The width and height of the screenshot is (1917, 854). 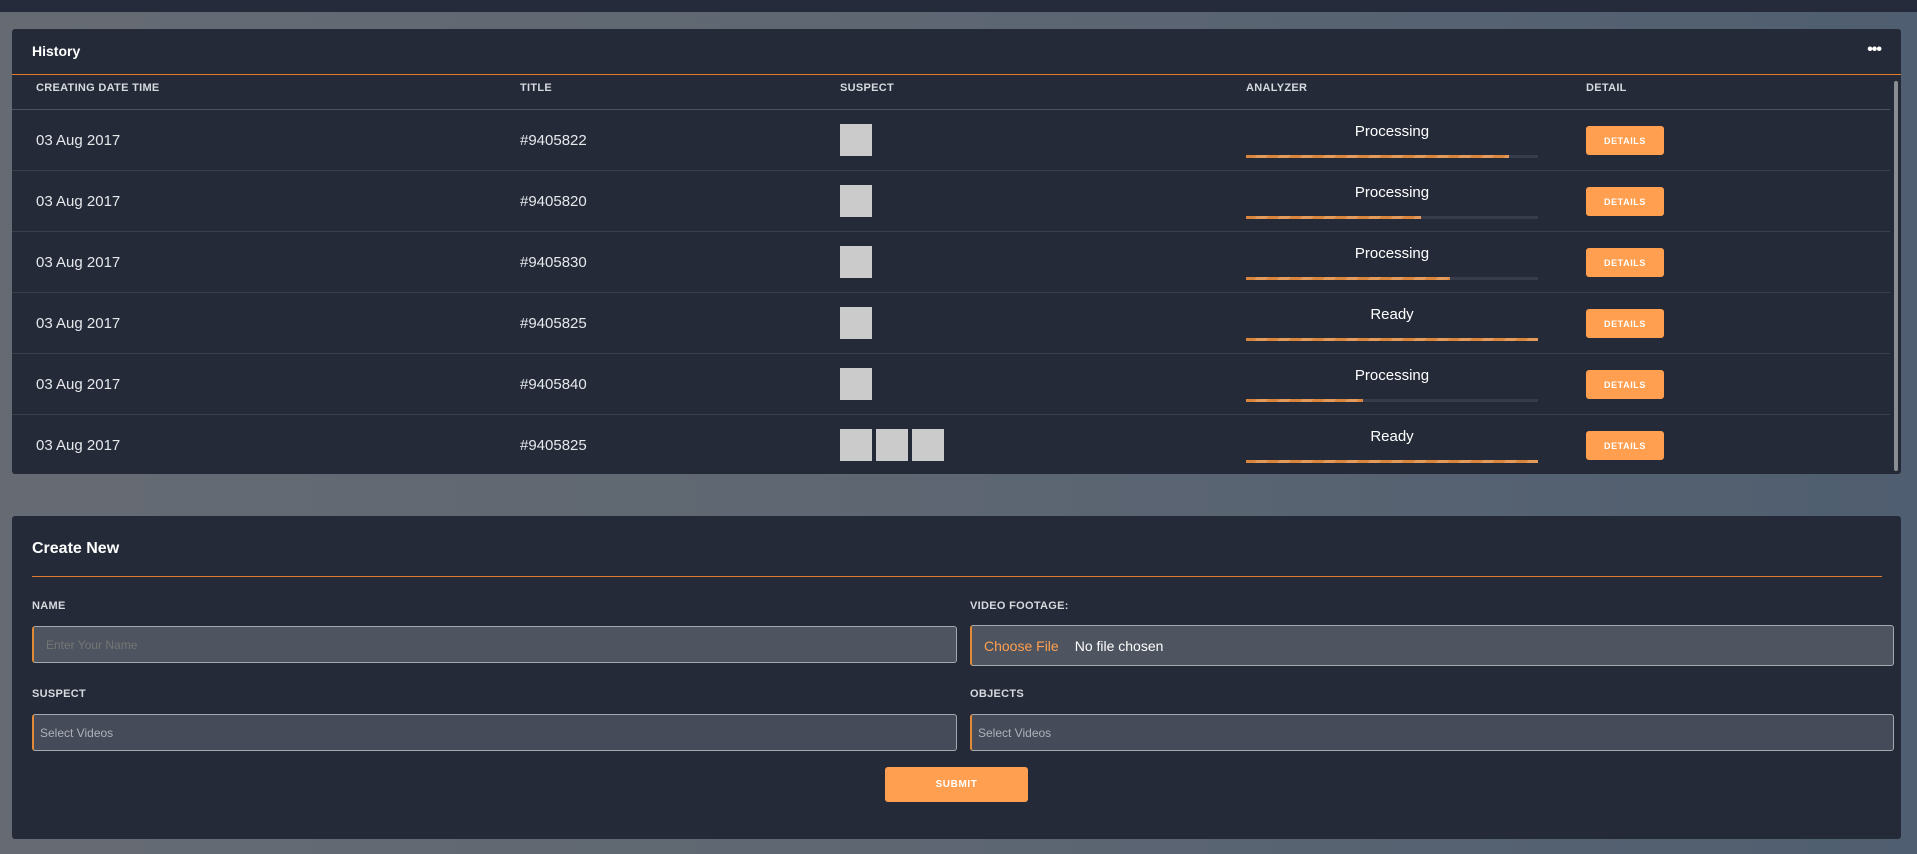 I want to click on video-file-input: Choose File No file chosen, so click(x=1432, y=645).